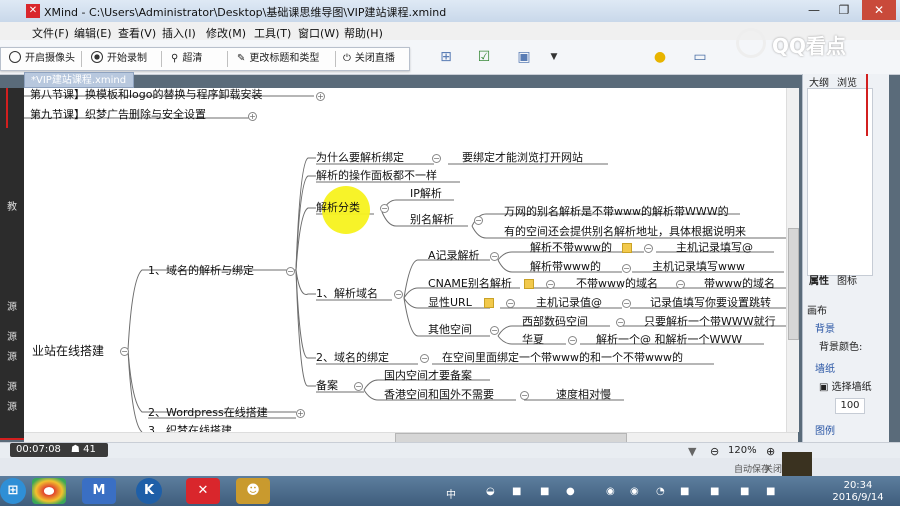 The image size is (900, 506). I want to click on topic-host-www: 主机记录填写www, so click(698, 267).